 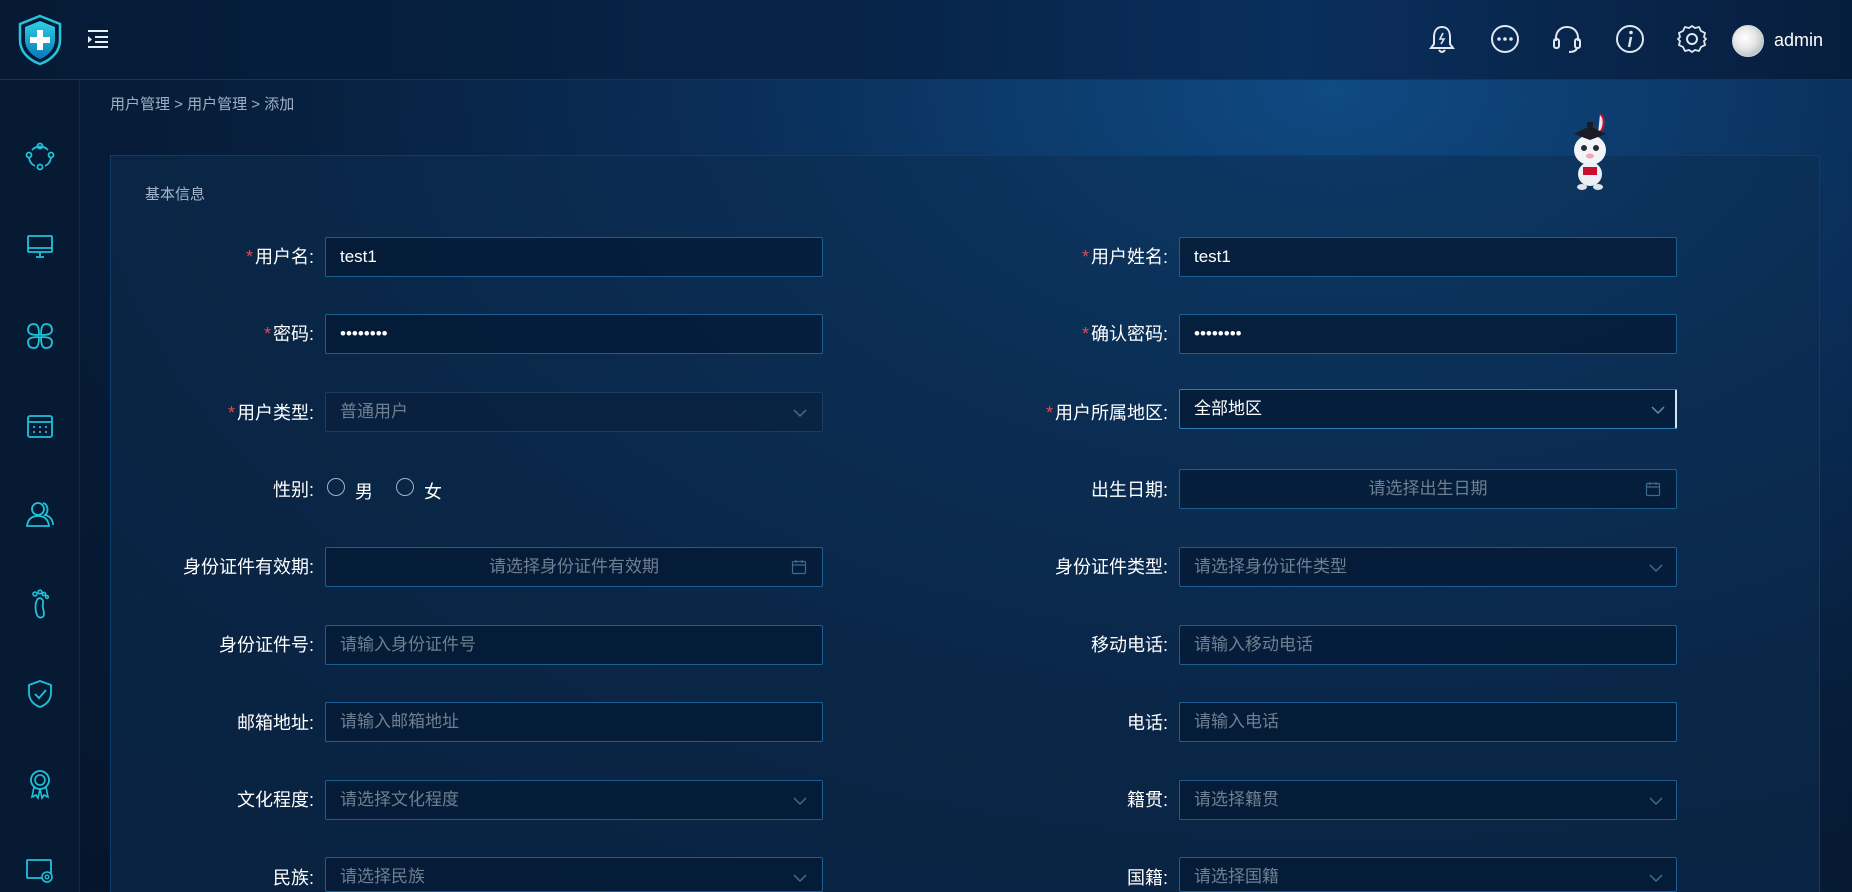 I want to click on screen-settings-icon, so click(x=40, y=871).